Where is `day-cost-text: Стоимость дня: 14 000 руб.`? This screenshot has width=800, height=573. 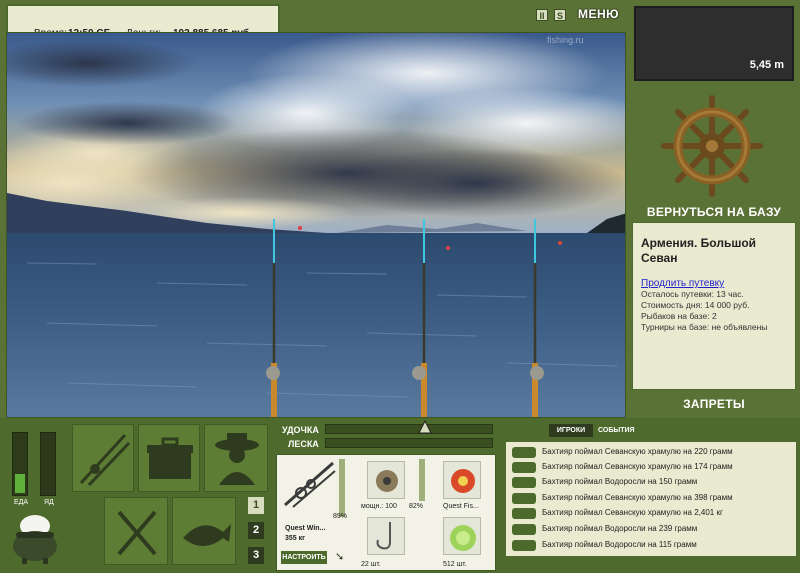
day-cost-text: Стоимость дня: 14 000 руб. is located at coordinates (695, 305).